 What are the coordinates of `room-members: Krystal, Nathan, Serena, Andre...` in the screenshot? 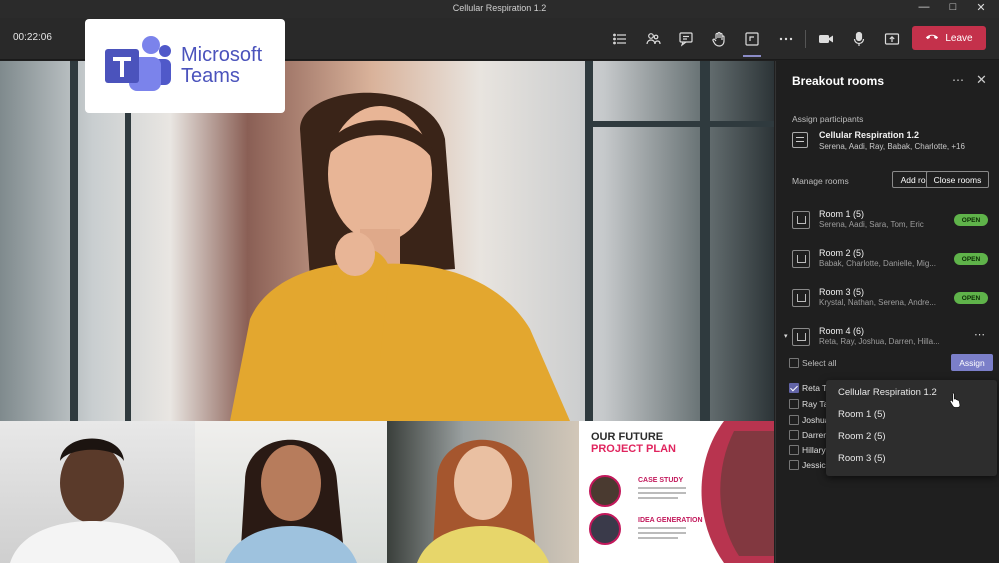 It's located at (877, 302).